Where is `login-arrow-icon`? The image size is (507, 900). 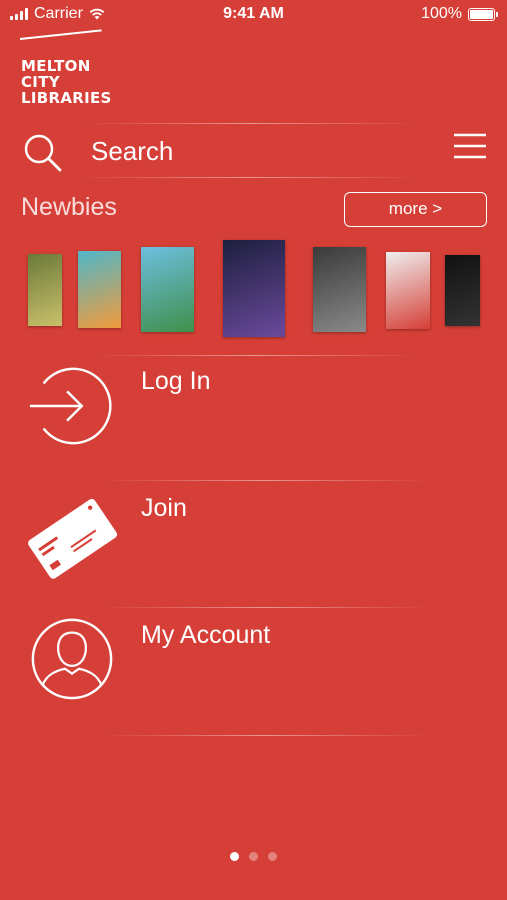
login-arrow-icon is located at coordinates (72, 406).